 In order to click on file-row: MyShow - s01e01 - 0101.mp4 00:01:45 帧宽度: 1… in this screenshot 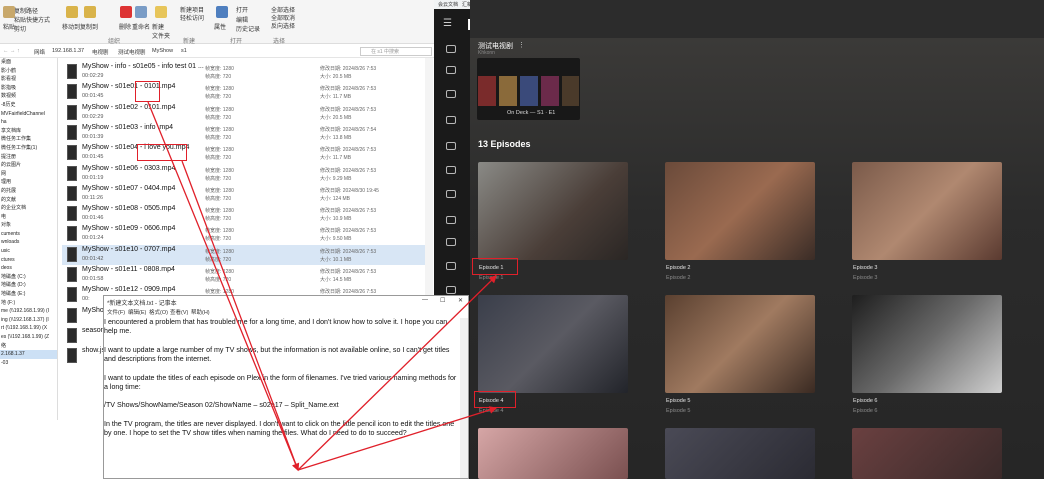, I will do `click(247, 92)`.